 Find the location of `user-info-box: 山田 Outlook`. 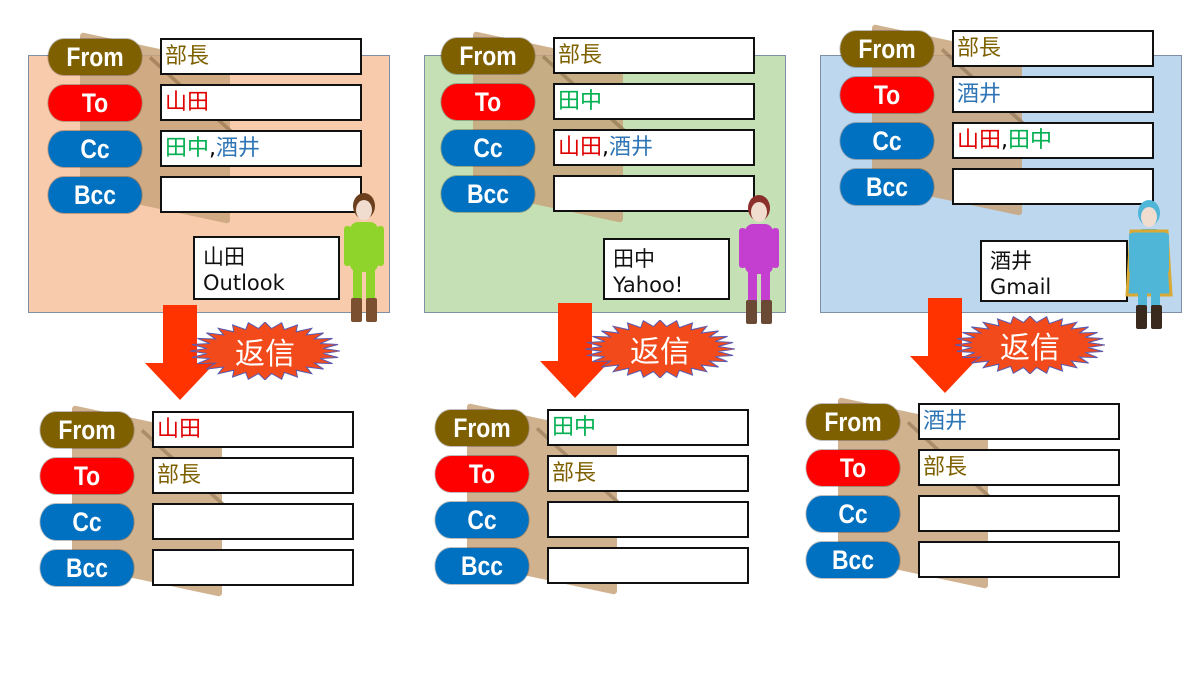

user-info-box: 山田 Outlook is located at coordinates (266, 268).